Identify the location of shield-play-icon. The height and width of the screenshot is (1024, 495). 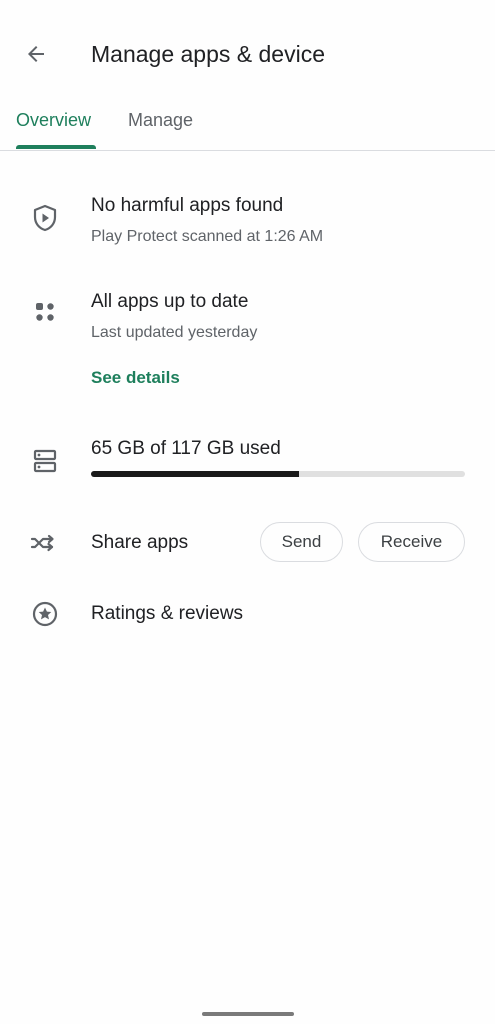
(45, 218).